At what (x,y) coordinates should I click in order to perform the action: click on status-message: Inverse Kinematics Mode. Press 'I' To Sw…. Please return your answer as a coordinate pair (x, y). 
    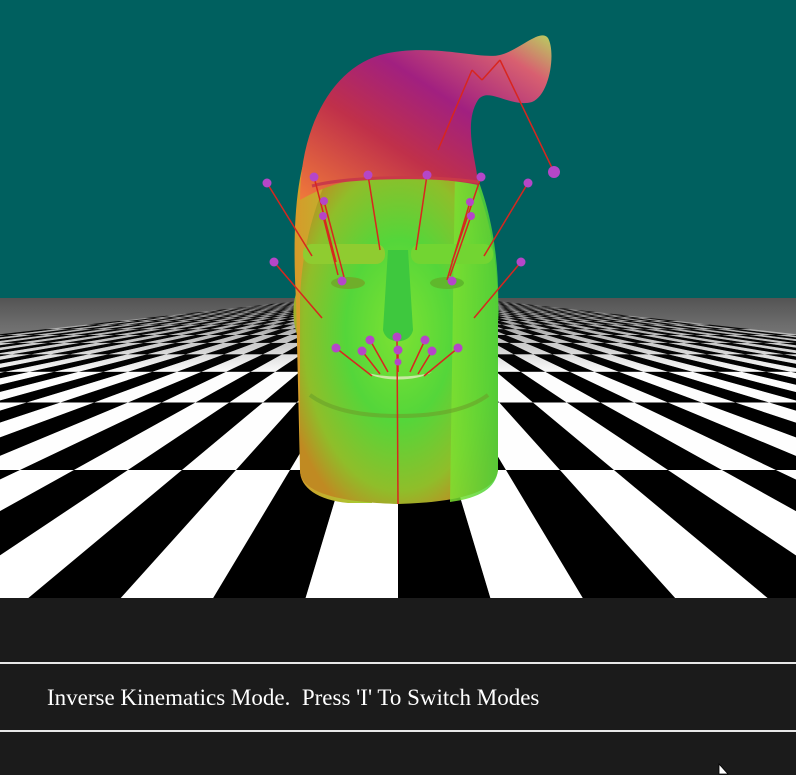
    Looking at the image, I should click on (293, 698).